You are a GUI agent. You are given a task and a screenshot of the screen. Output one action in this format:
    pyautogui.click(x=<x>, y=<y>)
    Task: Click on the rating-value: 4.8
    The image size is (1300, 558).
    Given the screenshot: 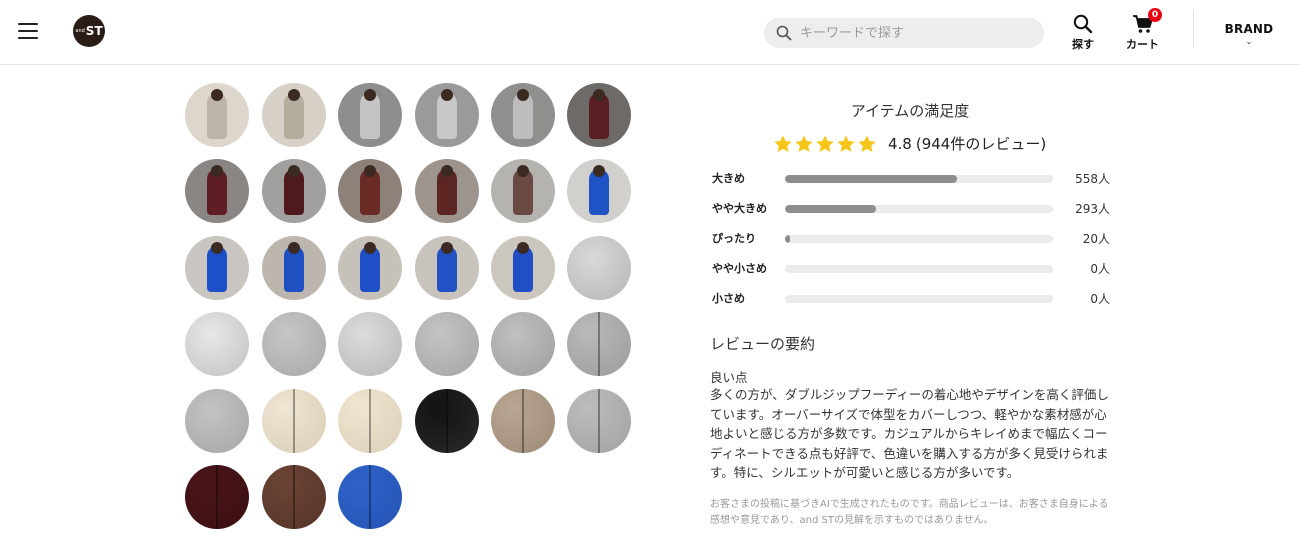 What is the action you would take?
    pyautogui.click(x=900, y=143)
    